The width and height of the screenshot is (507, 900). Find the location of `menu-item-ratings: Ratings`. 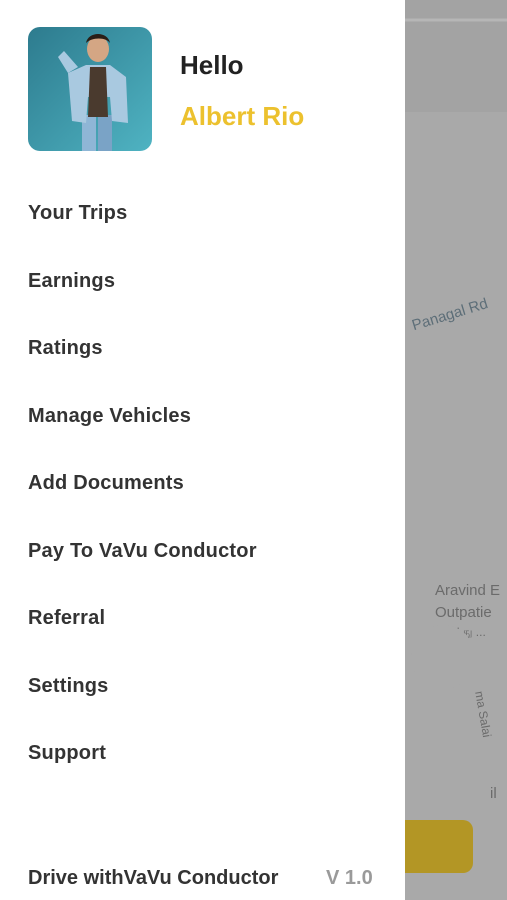

menu-item-ratings: Ratings is located at coordinates (142, 367).